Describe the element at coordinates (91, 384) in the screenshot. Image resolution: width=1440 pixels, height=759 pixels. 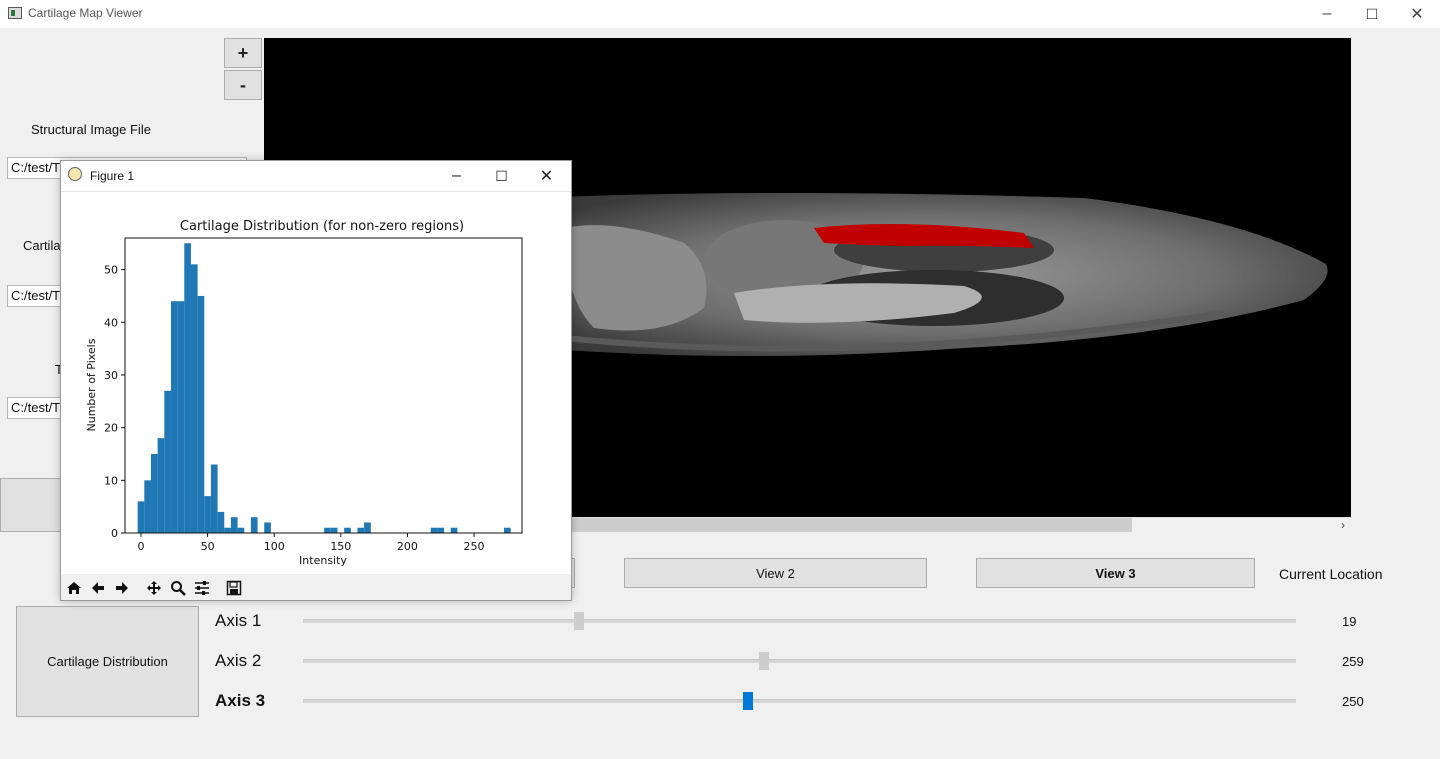
I see `y-axis-label: Number of Pixels` at that location.